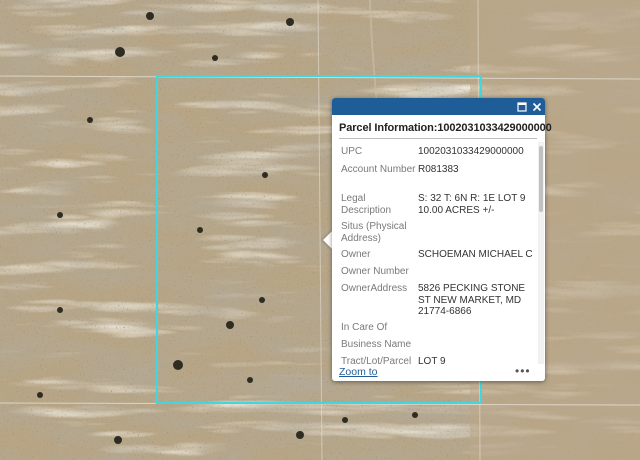 This screenshot has width=640, height=460. Describe the element at coordinates (472, 204) in the screenshot. I see `field-value: S: 32 T: 6N R: 1E LOT 9 10.00 ACRES +/-` at that location.